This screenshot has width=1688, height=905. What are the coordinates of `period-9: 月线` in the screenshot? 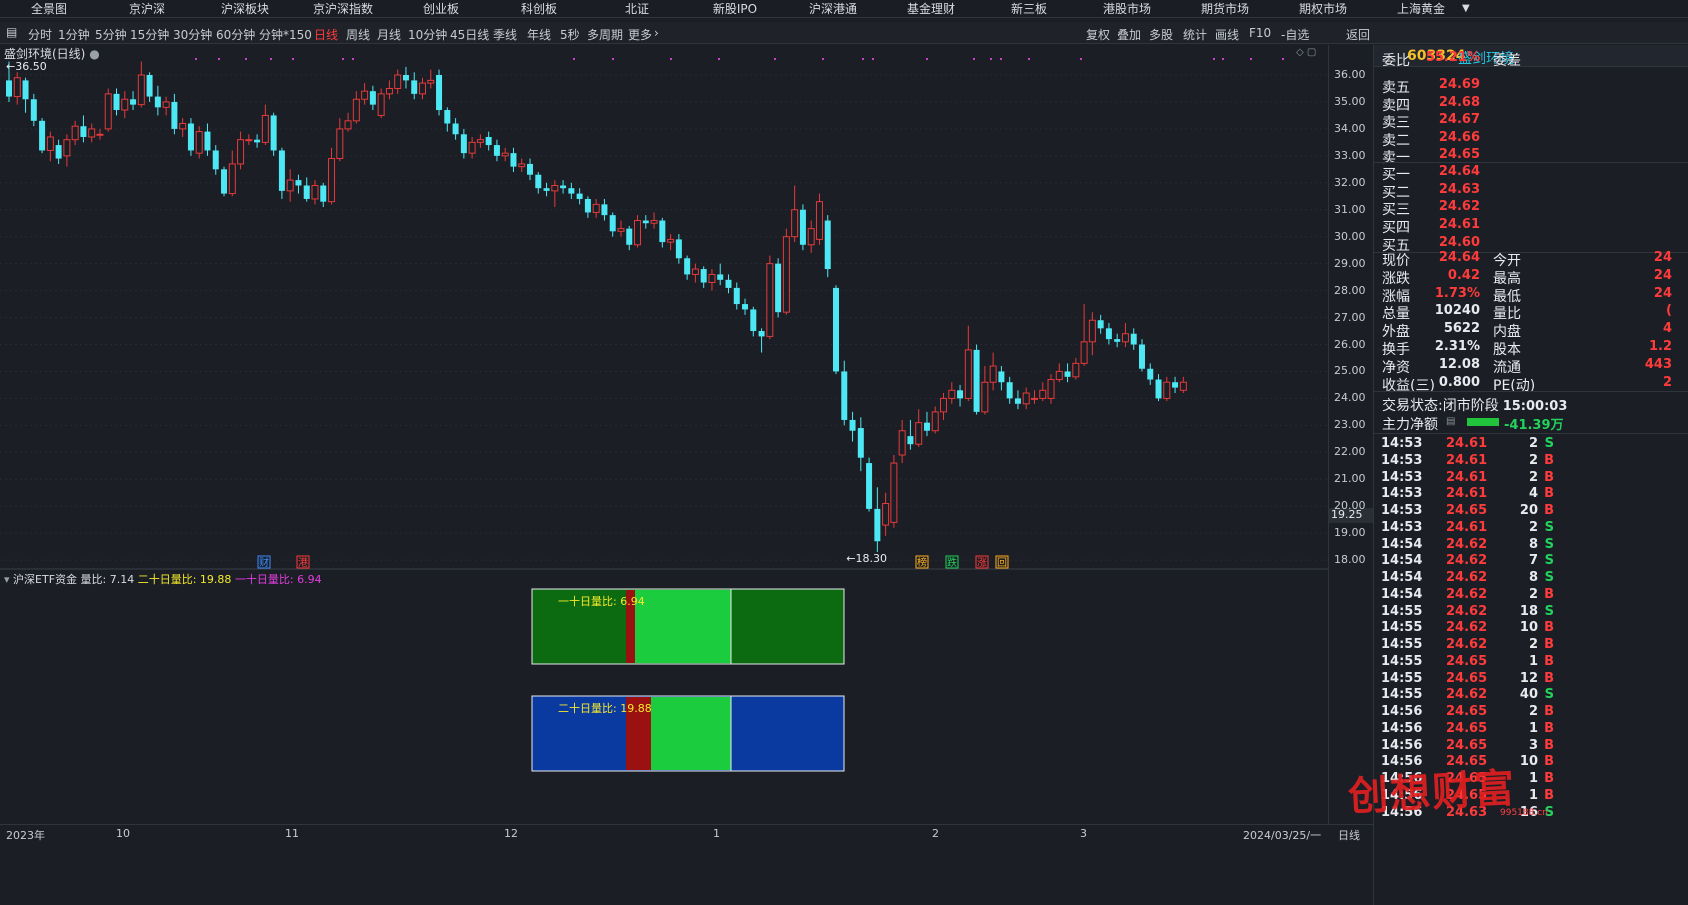 It's located at (389, 34).